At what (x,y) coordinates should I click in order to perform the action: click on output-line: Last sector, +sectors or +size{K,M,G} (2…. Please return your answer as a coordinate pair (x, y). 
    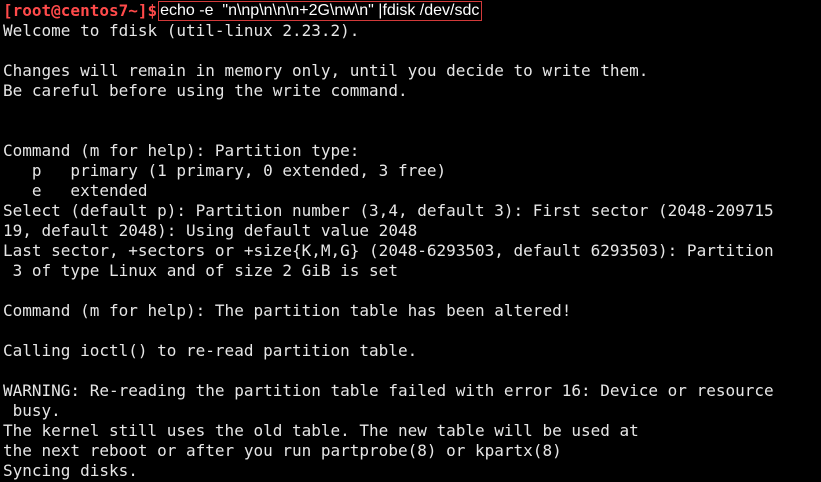
    Looking at the image, I should click on (388, 250).